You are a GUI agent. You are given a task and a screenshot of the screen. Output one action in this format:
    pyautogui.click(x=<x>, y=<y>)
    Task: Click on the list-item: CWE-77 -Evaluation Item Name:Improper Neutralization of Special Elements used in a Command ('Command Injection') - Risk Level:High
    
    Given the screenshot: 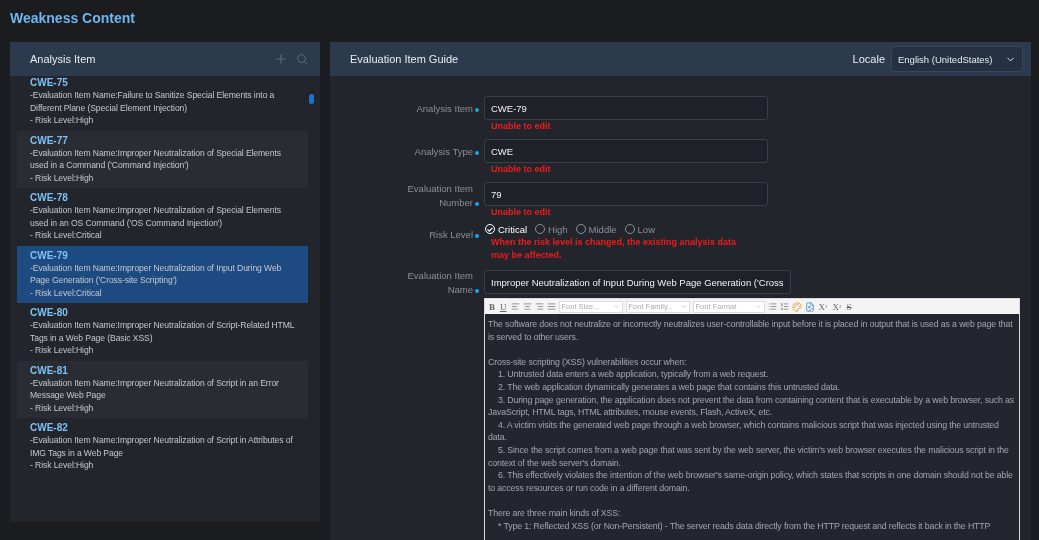 What is the action you would take?
    pyautogui.click(x=162, y=159)
    